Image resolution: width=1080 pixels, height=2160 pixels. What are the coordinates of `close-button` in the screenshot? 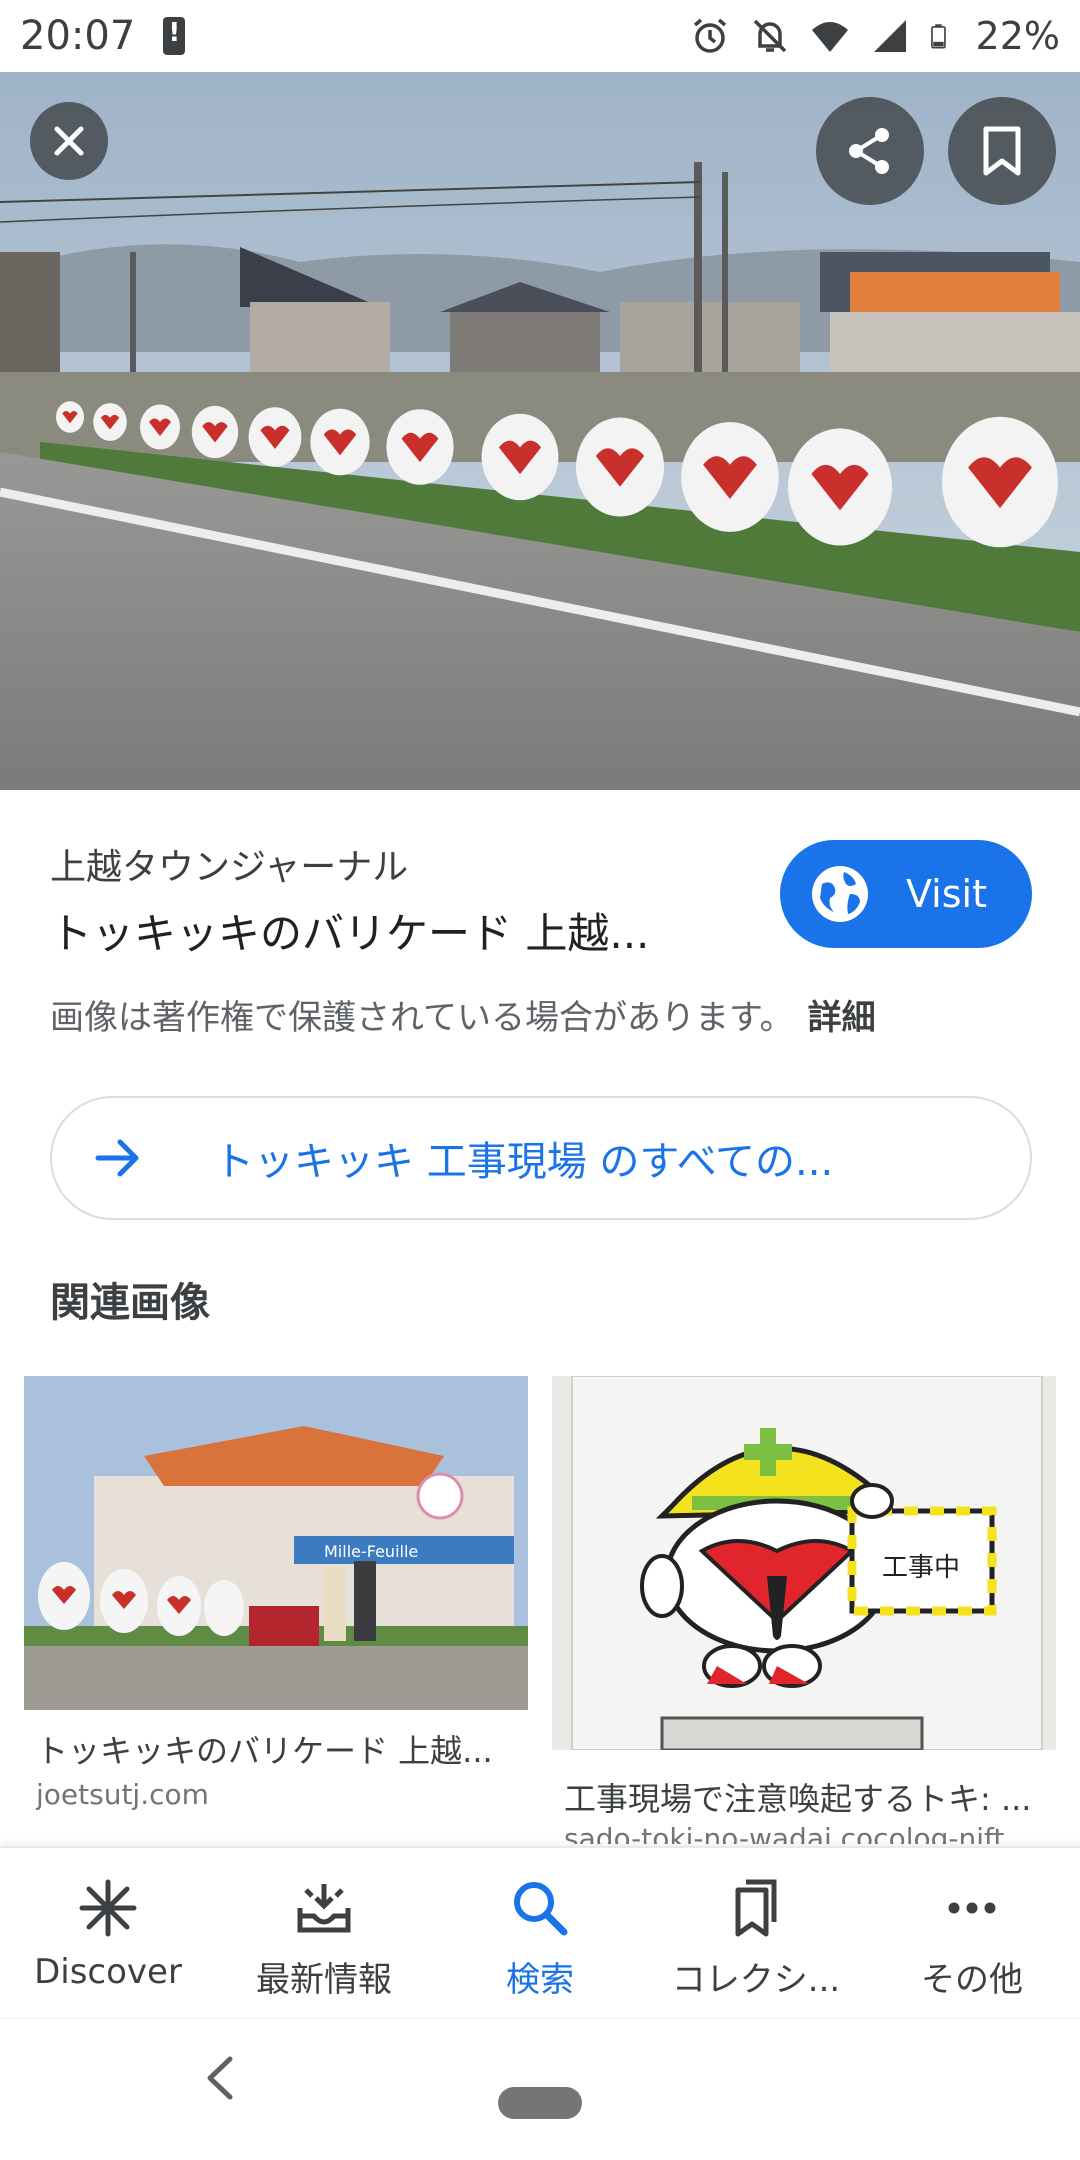 It's located at (69, 141).